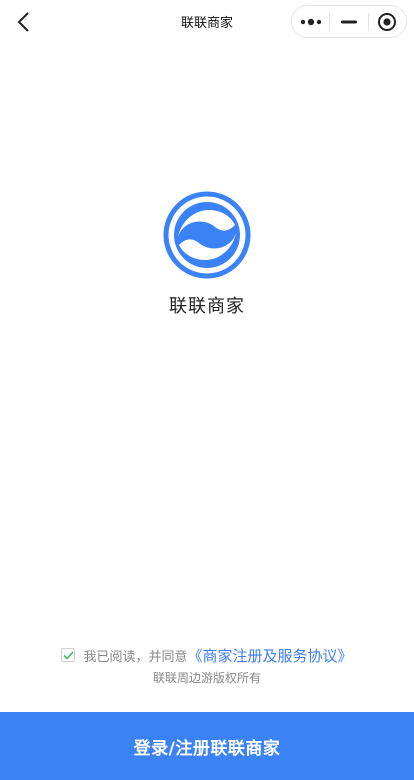  What do you see at coordinates (206, 678) in the screenshot?
I see `copyright-text: 联联周边游版权所有` at bounding box center [206, 678].